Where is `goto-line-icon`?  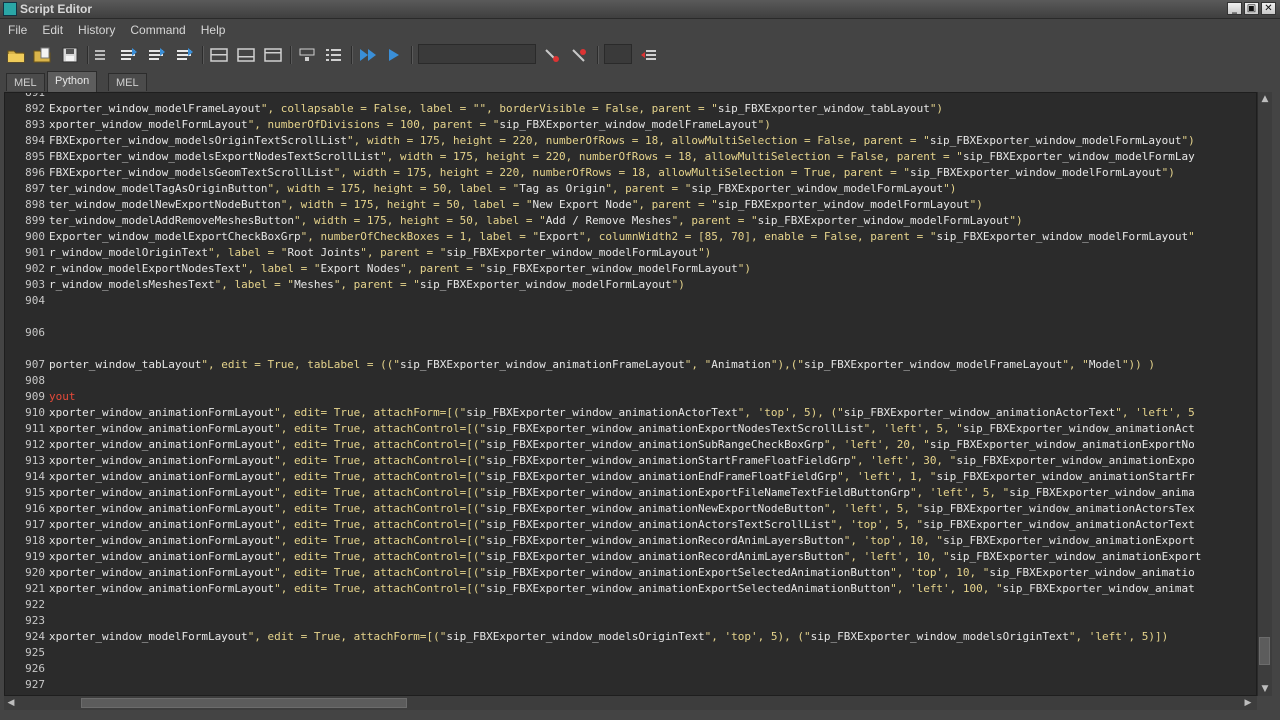 goto-line-icon is located at coordinates (649, 55).